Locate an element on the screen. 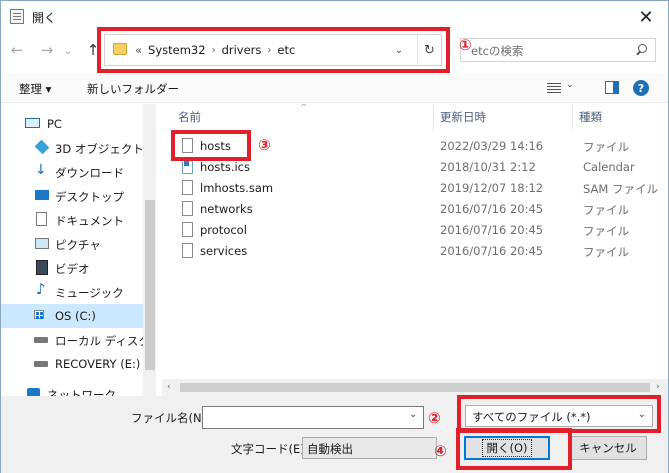  open-button-label: 開く(O) is located at coordinates (507, 448).